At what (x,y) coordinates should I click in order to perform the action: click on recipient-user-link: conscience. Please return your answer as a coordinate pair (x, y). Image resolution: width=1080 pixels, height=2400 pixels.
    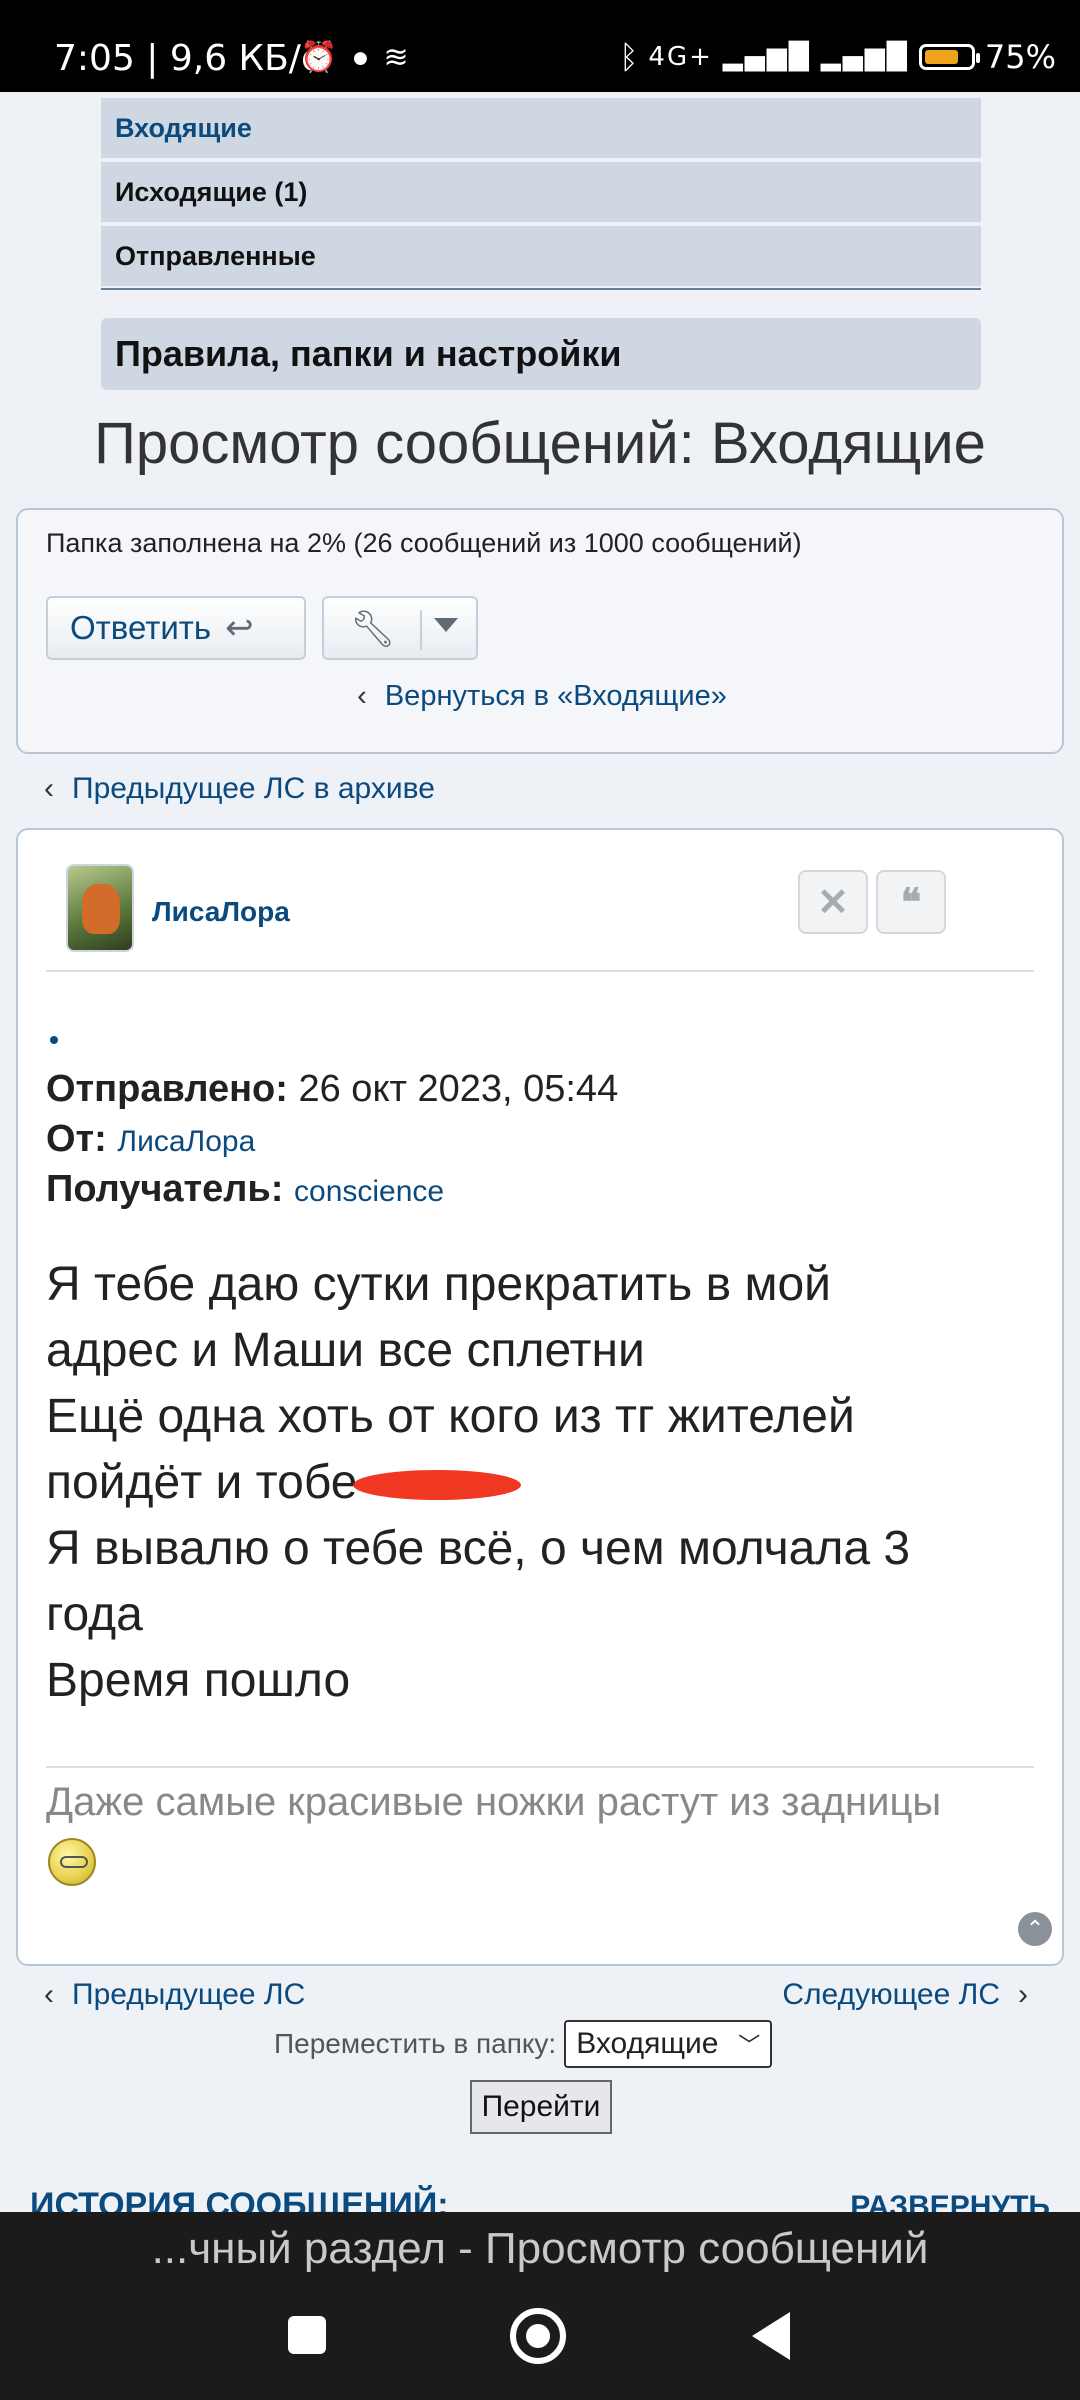
    Looking at the image, I should click on (369, 1191).